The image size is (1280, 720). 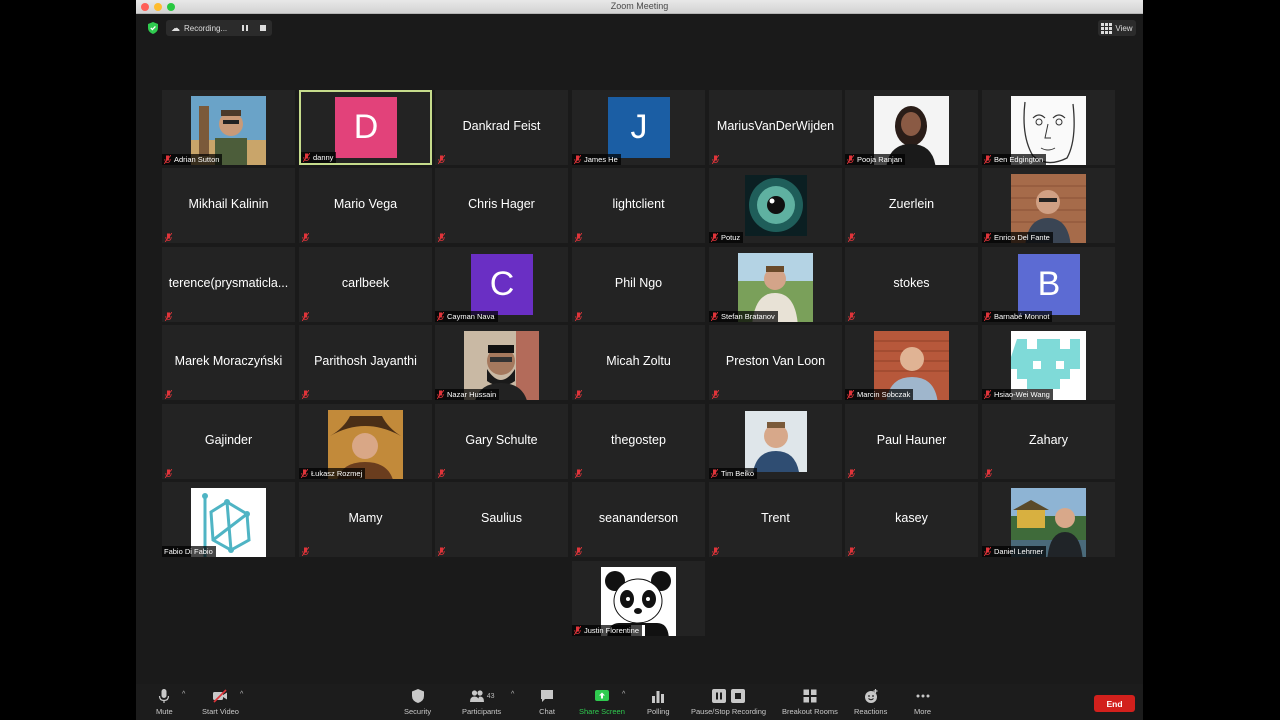 I want to click on participant-tile: Hsiao-Wei Wang, so click(x=1048, y=362).